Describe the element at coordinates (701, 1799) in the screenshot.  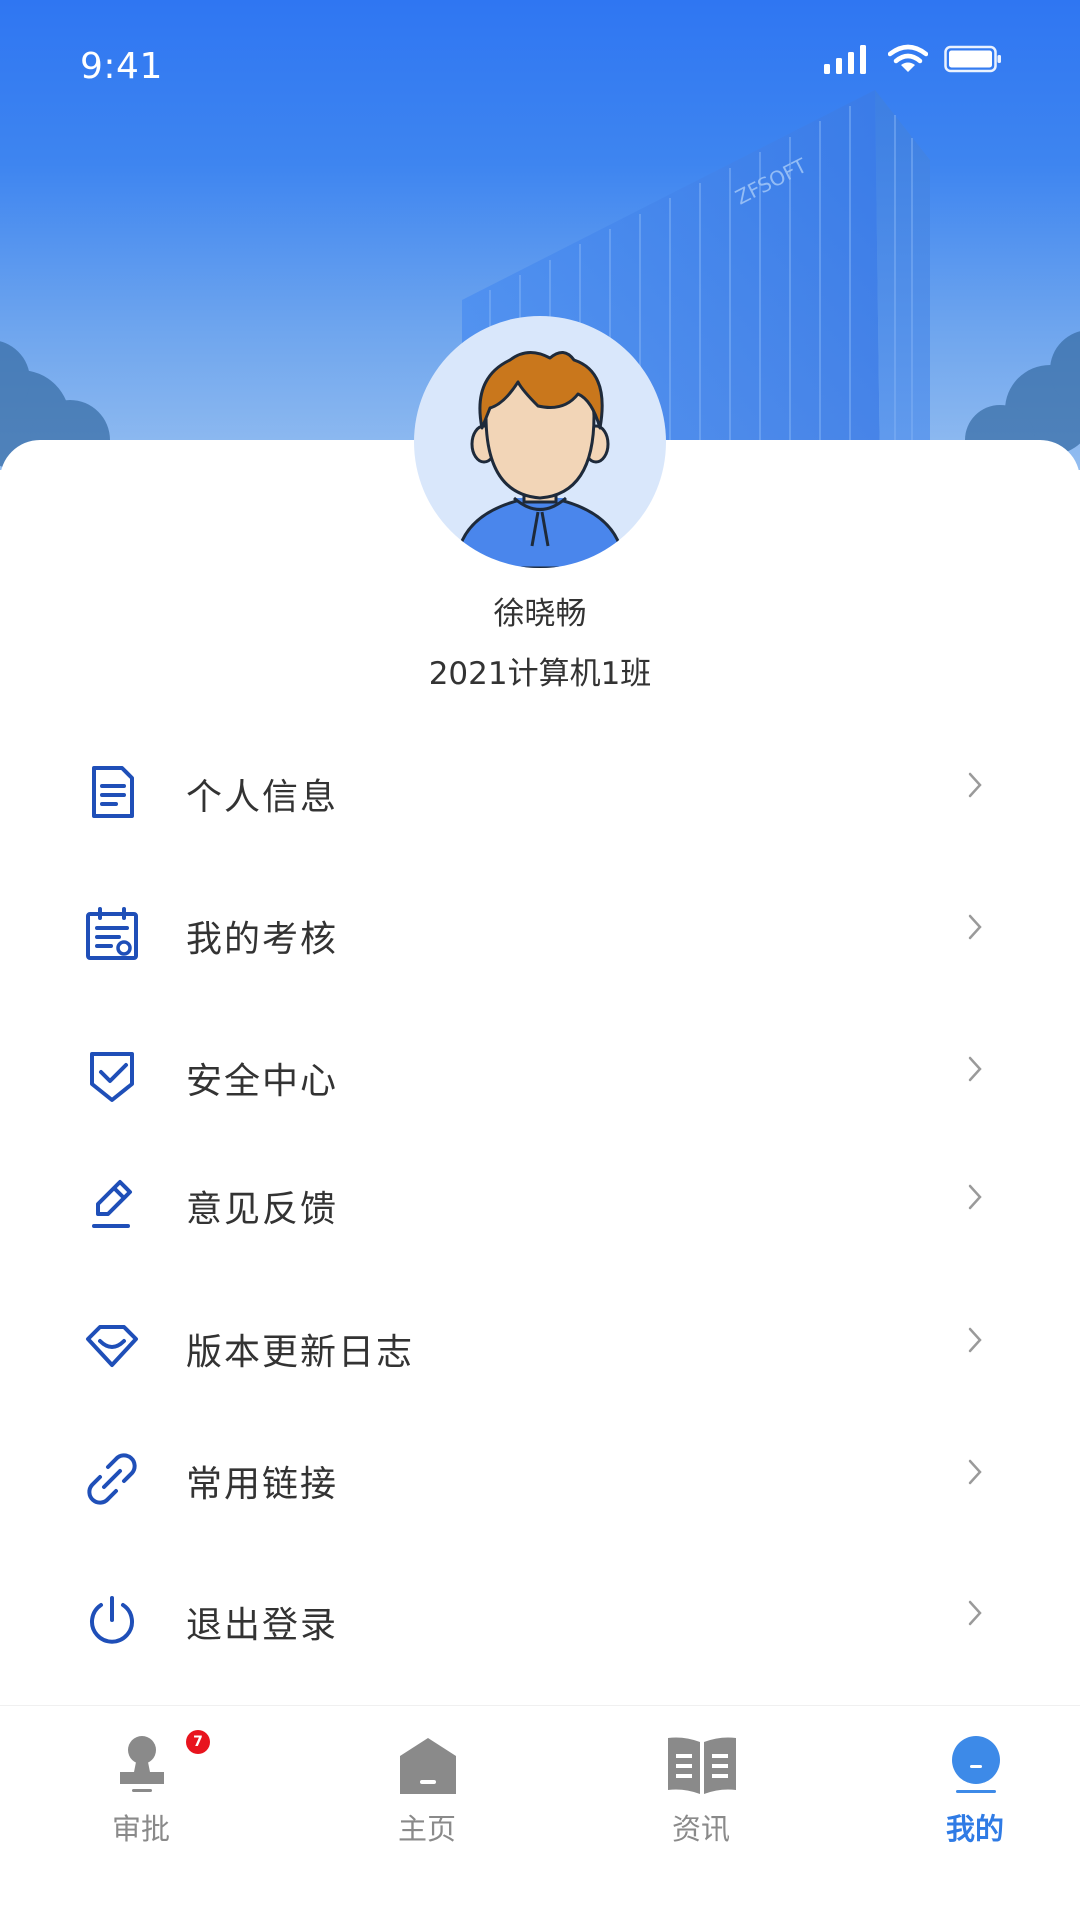
I see `tab-news: 资讯` at that location.